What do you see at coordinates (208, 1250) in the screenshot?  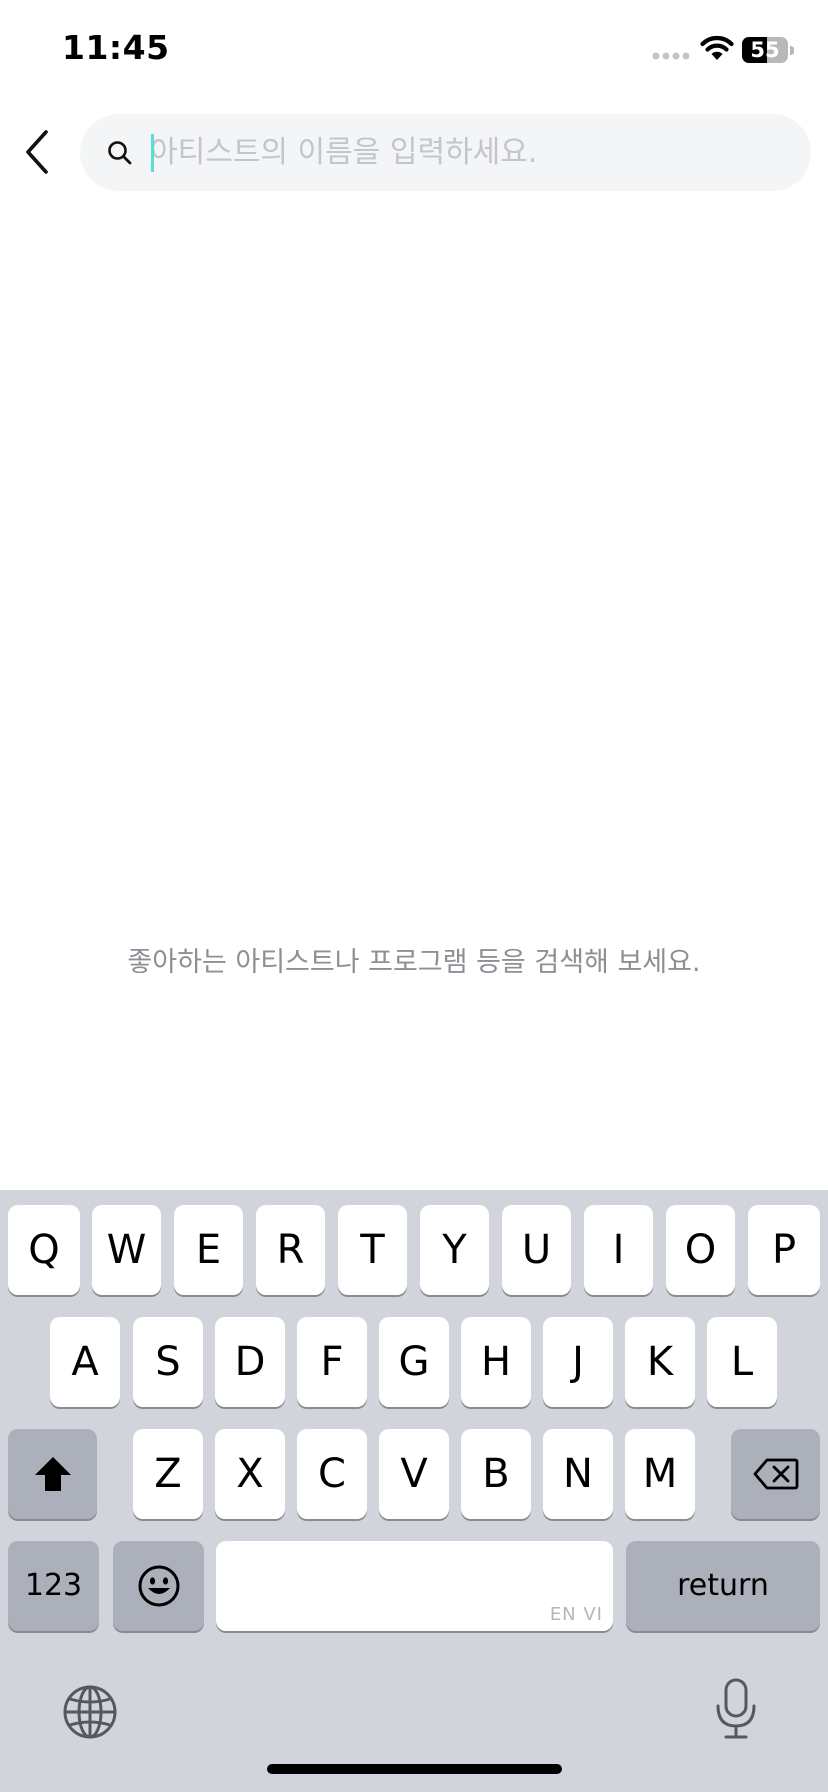 I see `key-e: E` at bounding box center [208, 1250].